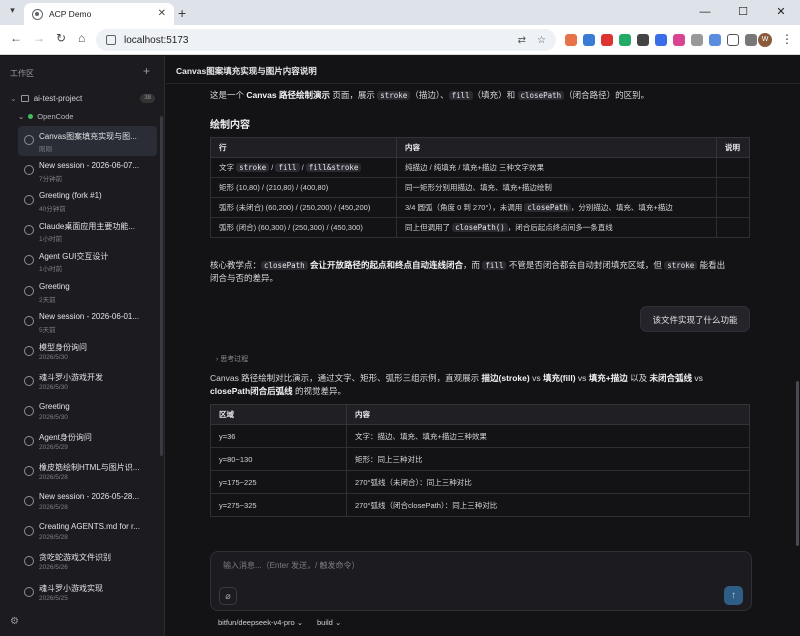 Image resolution: width=800 pixels, height=636 pixels. I want to click on browser-tab: ACP Demo ✕, so click(99, 14).